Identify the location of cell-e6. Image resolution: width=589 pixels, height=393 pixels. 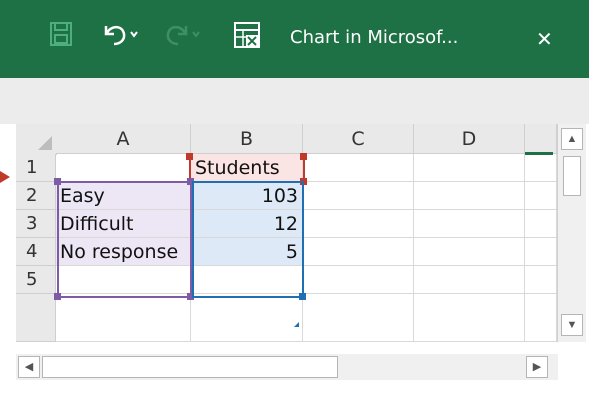
(541, 318).